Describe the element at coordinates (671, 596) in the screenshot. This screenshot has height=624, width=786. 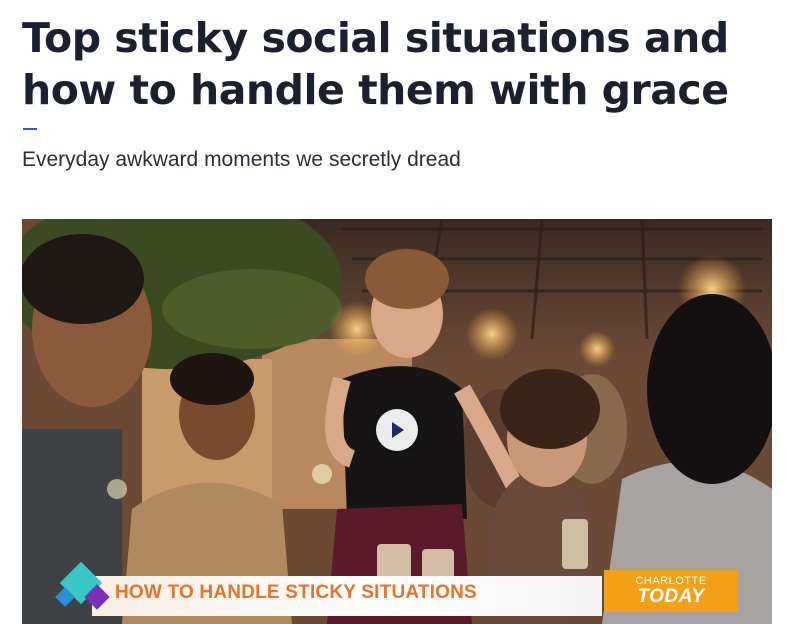
I see `brand-bottom-text: TODAY` at that location.